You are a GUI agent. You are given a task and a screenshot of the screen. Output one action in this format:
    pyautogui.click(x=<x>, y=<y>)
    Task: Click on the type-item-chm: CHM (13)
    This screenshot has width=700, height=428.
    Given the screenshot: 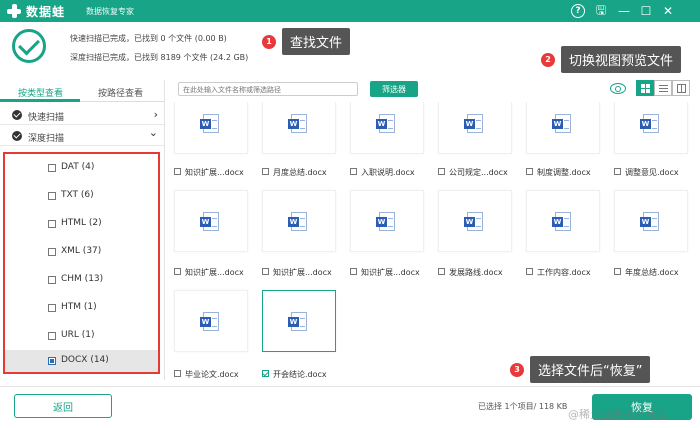 What is the action you would take?
    pyautogui.click(x=81, y=280)
    